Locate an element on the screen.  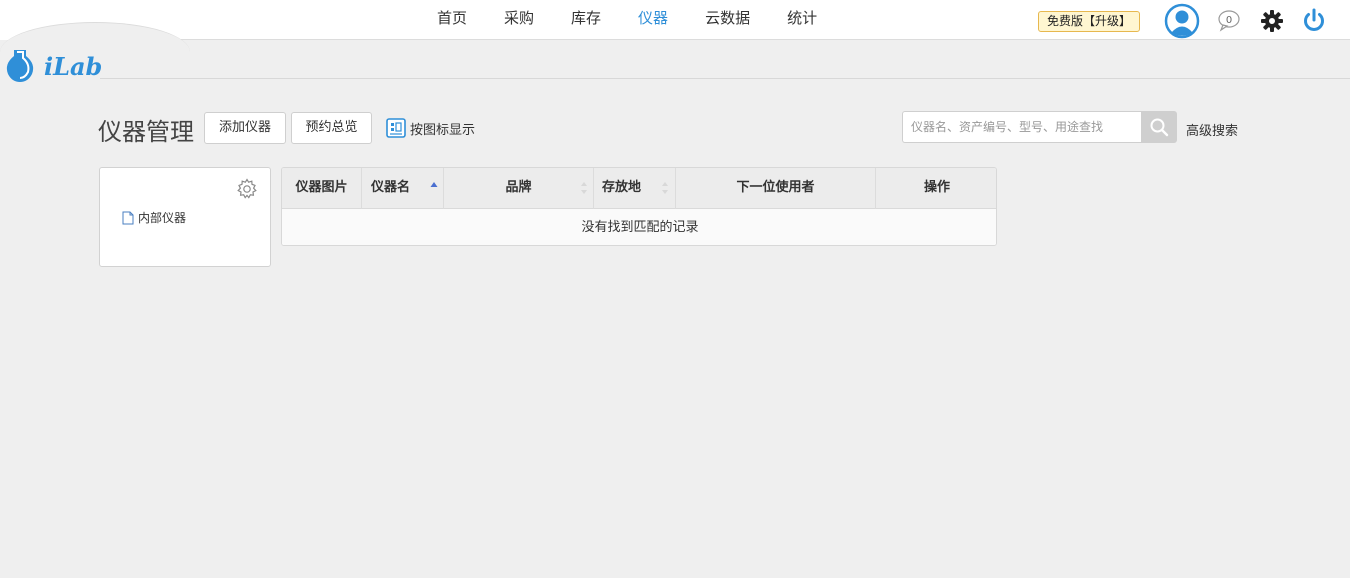
nav-item-cloud-data: 云数据 is located at coordinates (727, 19).